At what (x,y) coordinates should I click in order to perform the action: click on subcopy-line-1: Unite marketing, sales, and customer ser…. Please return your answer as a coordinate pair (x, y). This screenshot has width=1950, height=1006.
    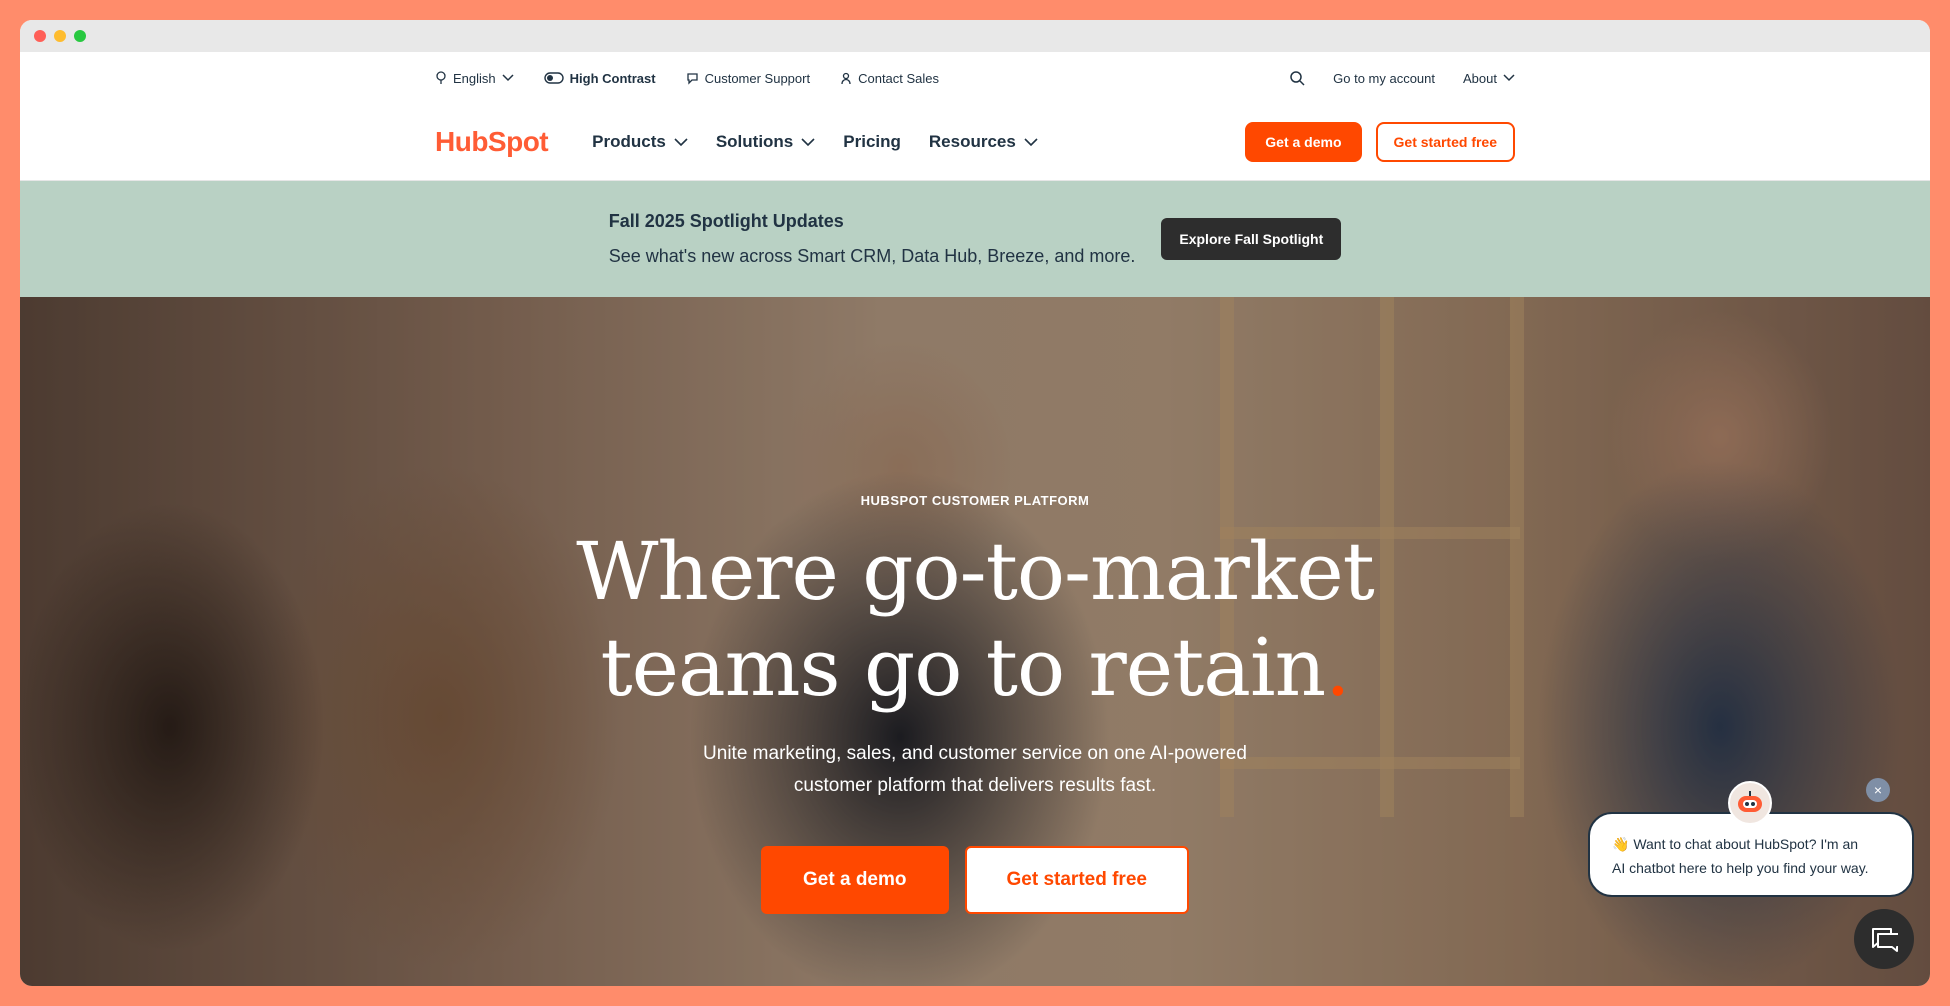
    Looking at the image, I should click on (975, 753).